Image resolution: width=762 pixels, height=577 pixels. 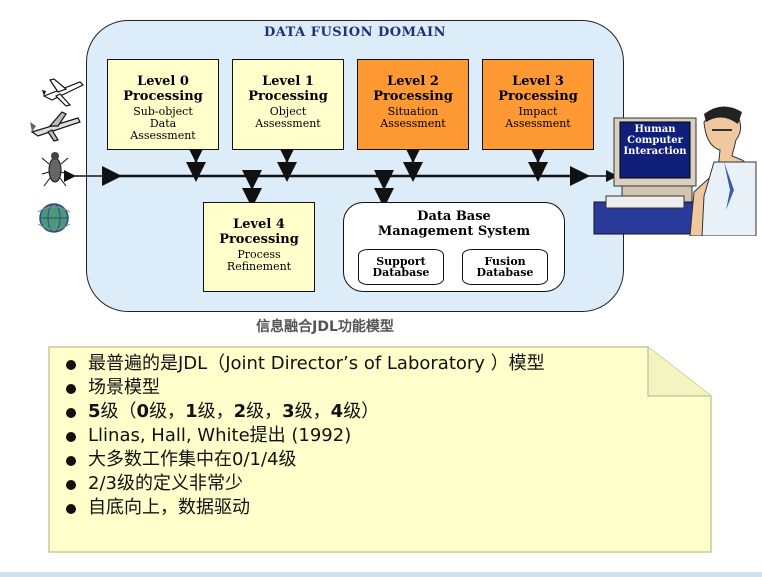 I want to click on human-computer-interaction-icon, so click(x=675, y=171).